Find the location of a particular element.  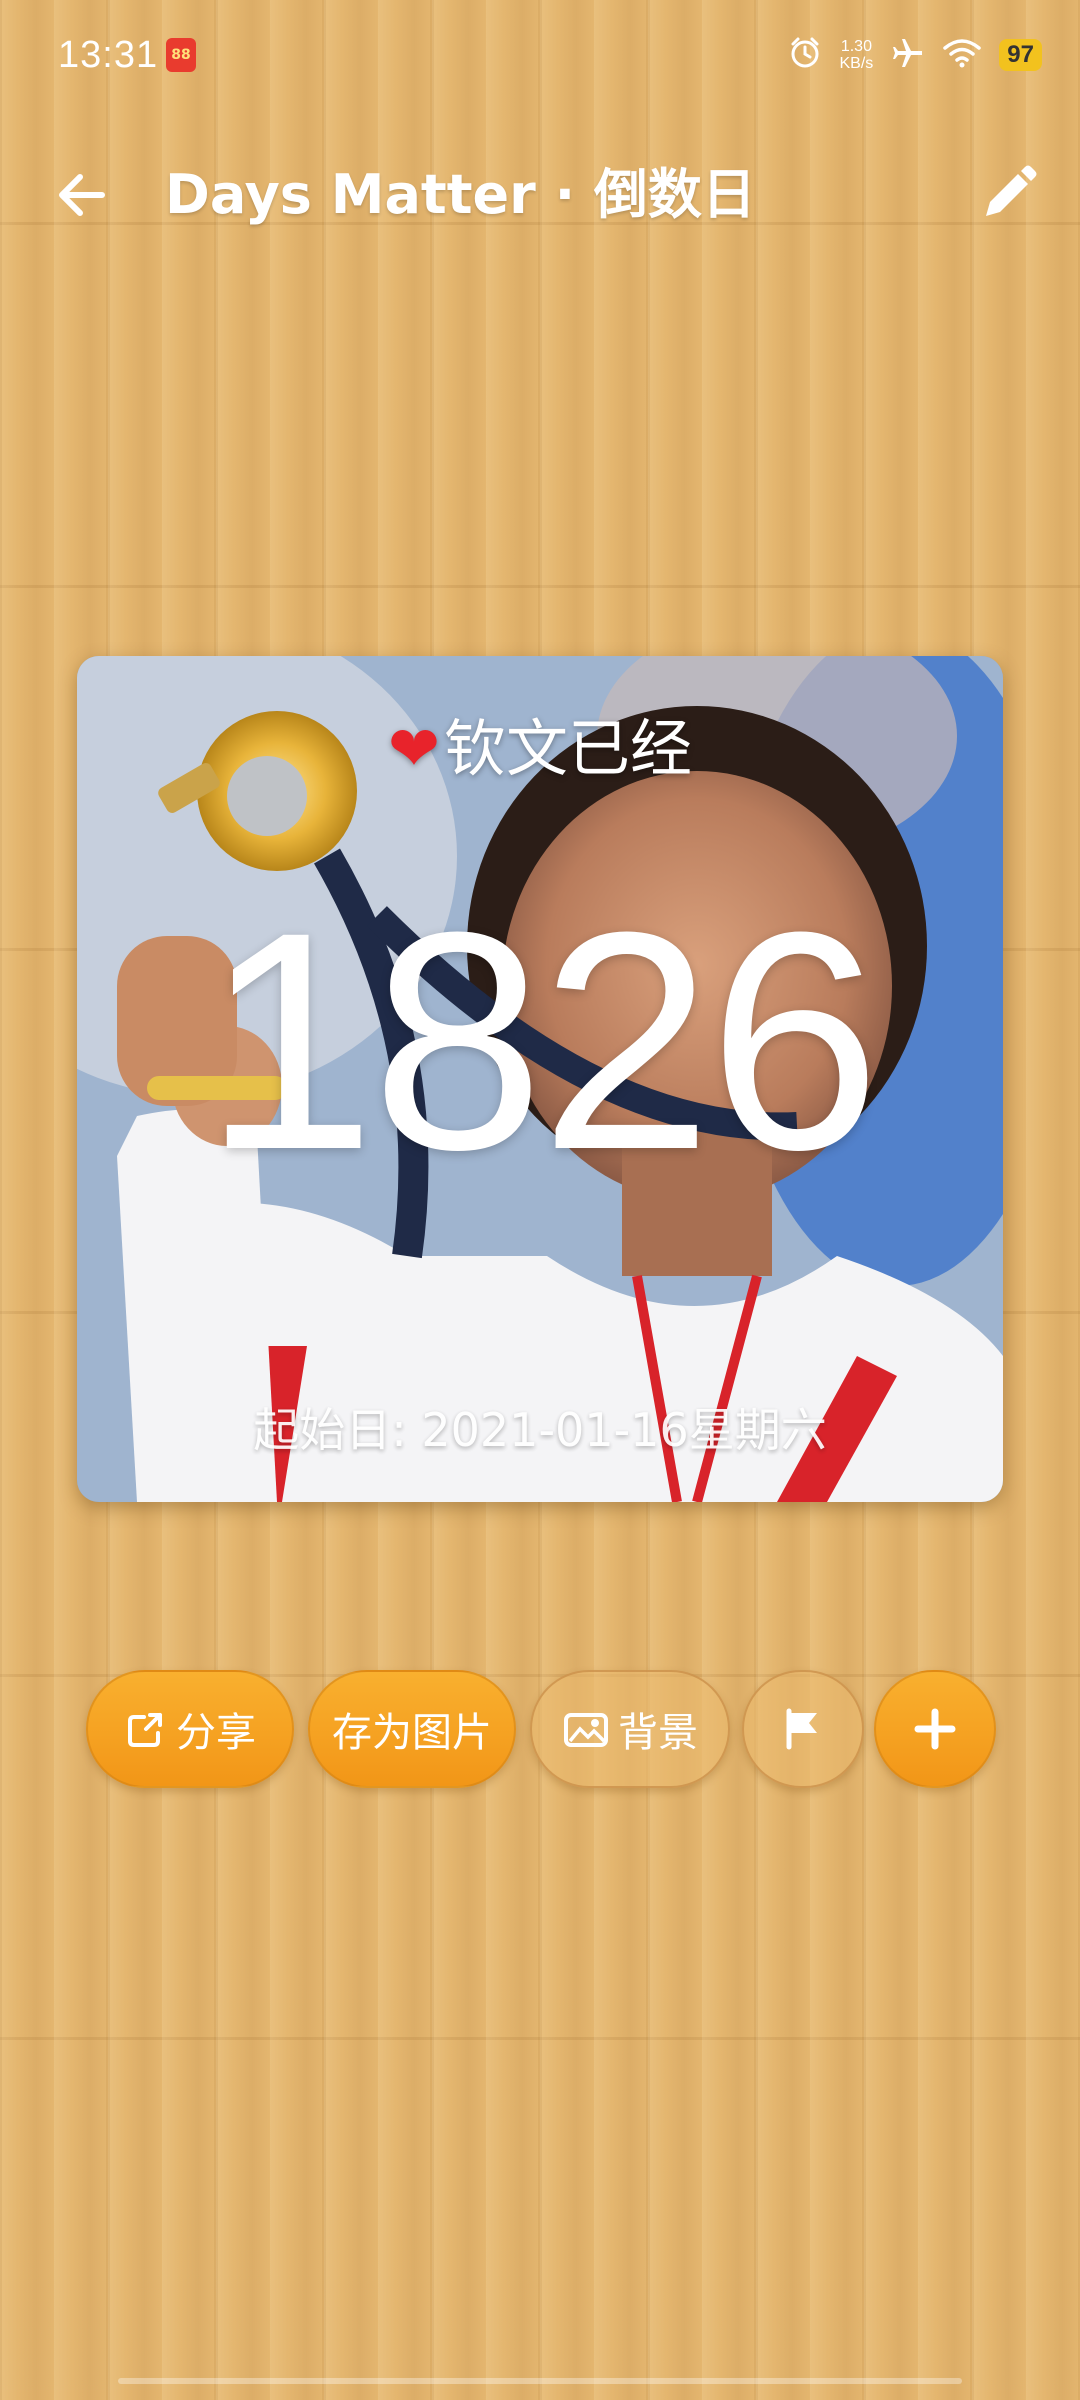

days-count: 1826 is located at coordinates (542, 1040).